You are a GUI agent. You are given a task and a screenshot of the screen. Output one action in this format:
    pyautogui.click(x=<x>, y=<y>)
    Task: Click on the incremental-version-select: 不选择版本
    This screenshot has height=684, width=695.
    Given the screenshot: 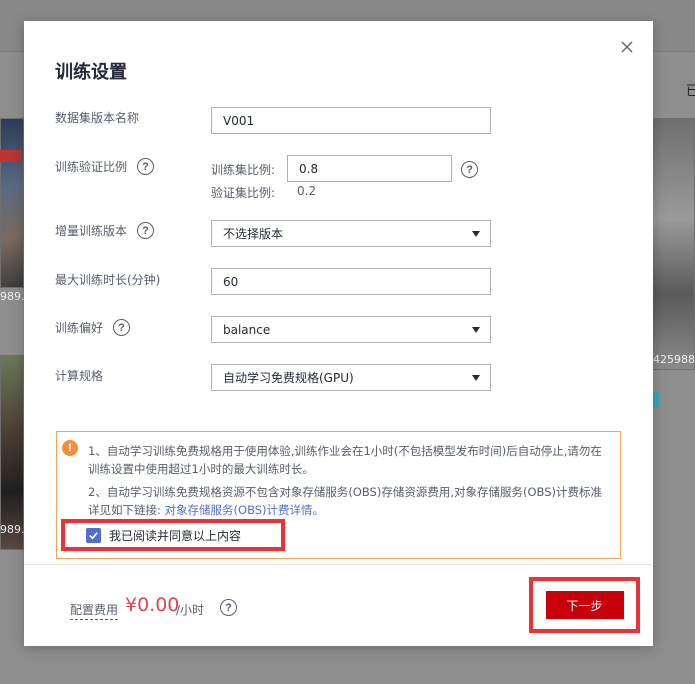 What is the action you would take?
    pyautogui.click(x=351, y=233)
    